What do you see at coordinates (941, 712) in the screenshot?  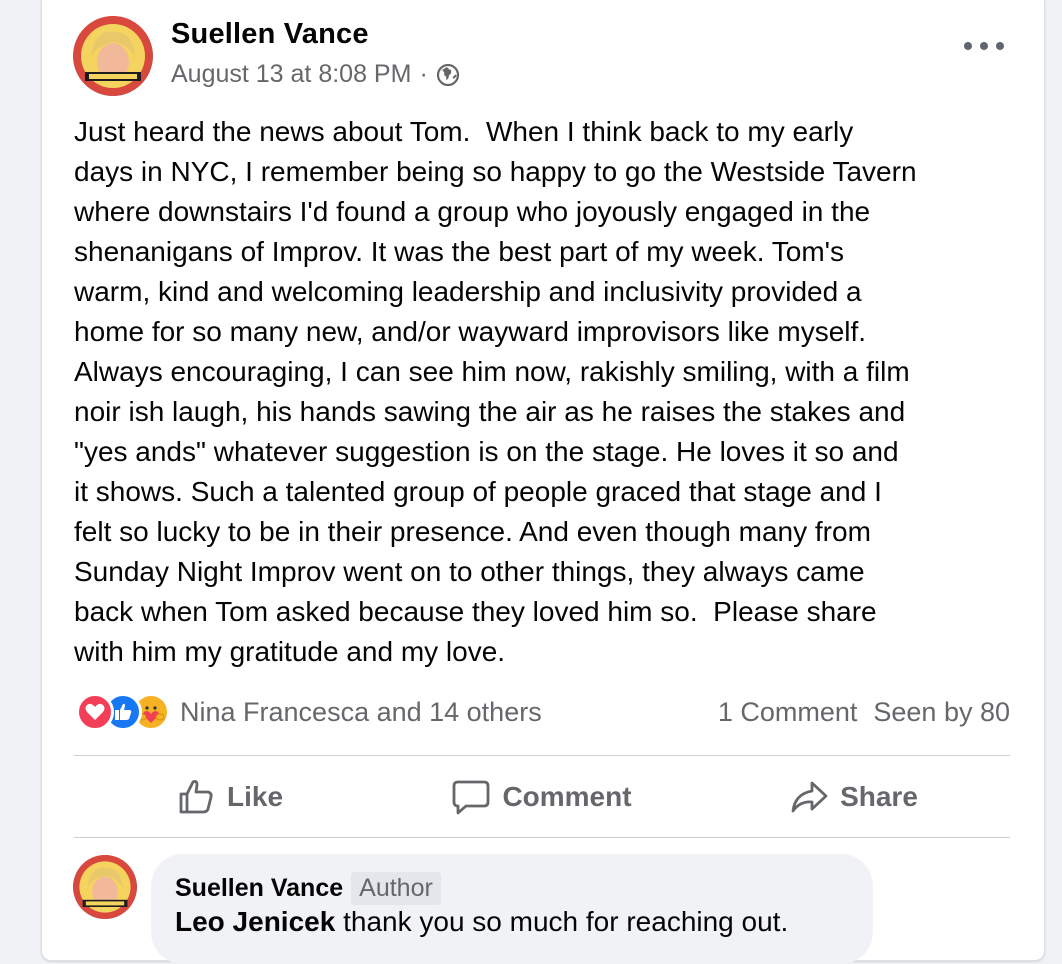 I see `seen-by-count: Seen by 80` at bounding box center [941, 712].